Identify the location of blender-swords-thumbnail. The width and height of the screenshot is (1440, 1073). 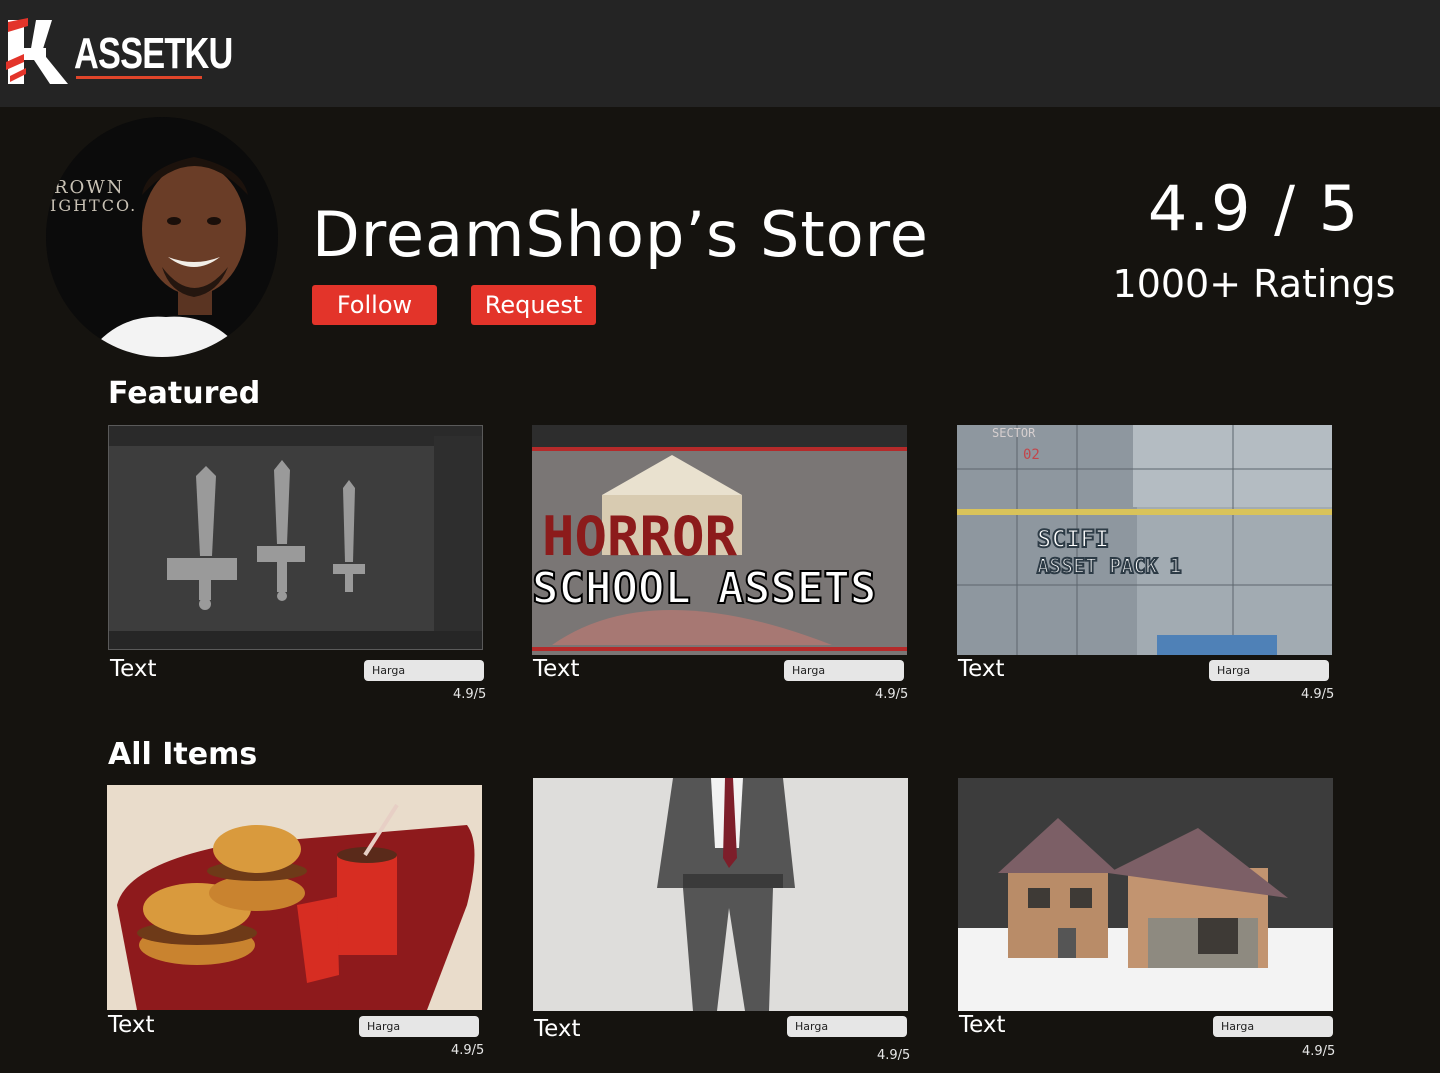
(295, 537).